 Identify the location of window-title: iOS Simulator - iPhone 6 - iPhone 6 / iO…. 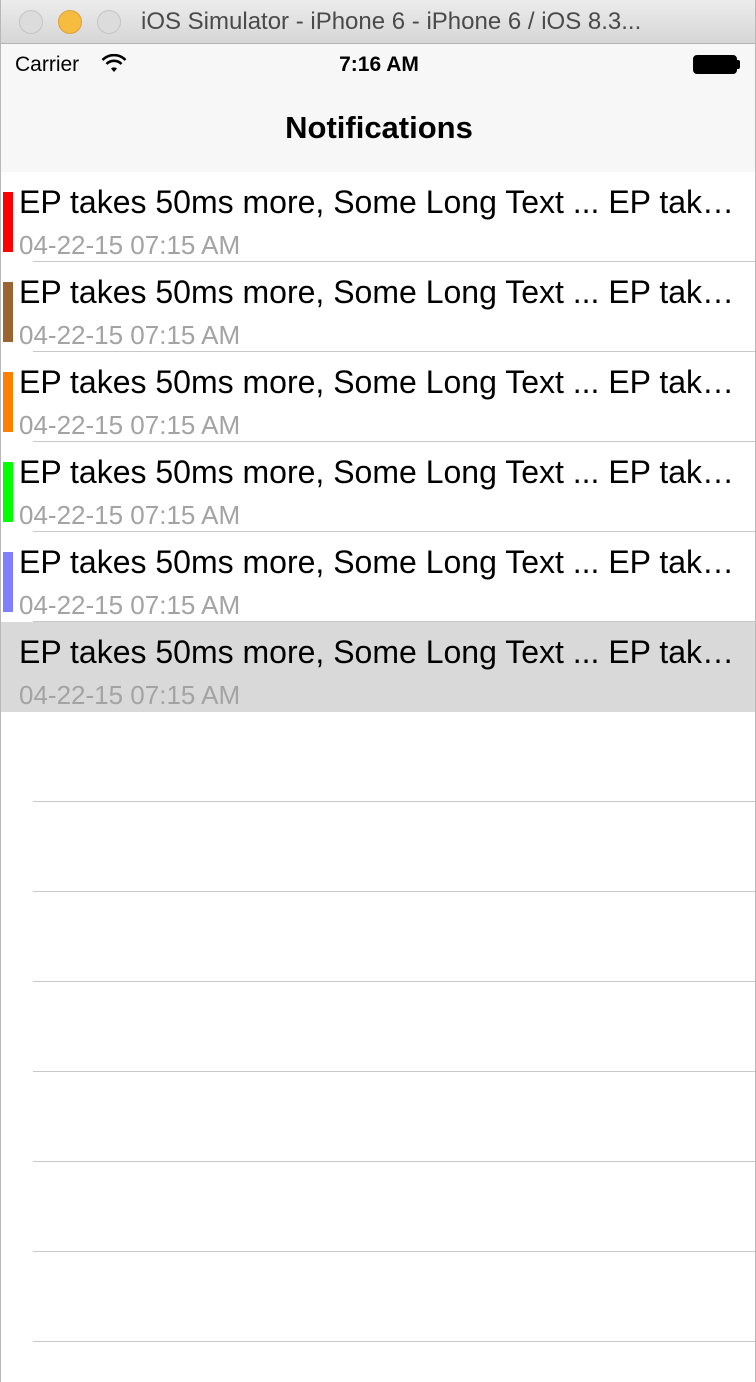
(391, 21).